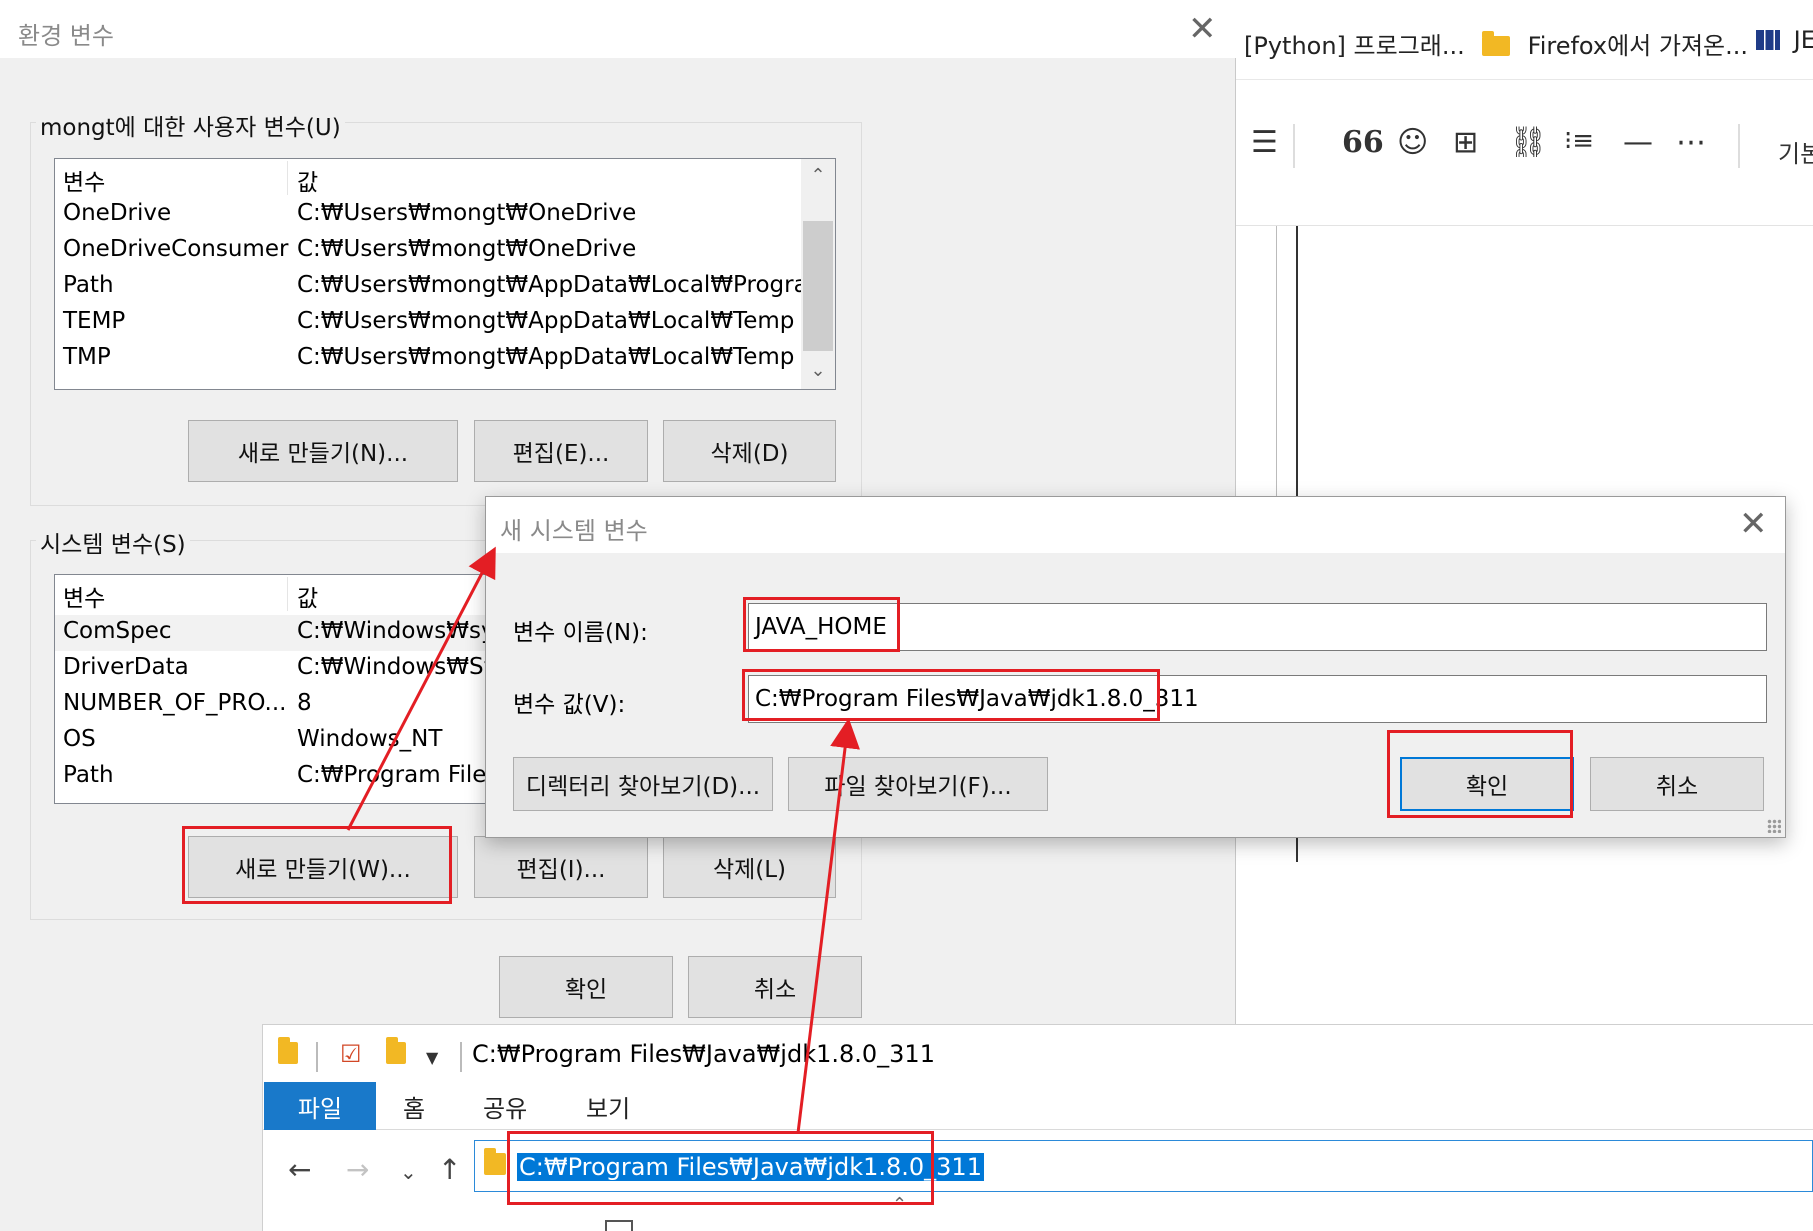  Describe the element at coordinates (421, 688) in the screenshot. I see `annotation-arrow-new-to-dialog` at that location.